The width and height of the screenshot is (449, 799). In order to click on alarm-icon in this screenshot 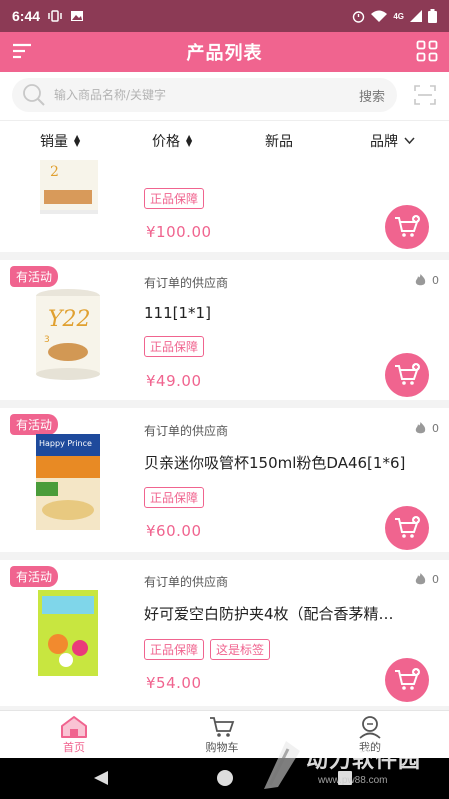, I will do `click(359, 16)`.